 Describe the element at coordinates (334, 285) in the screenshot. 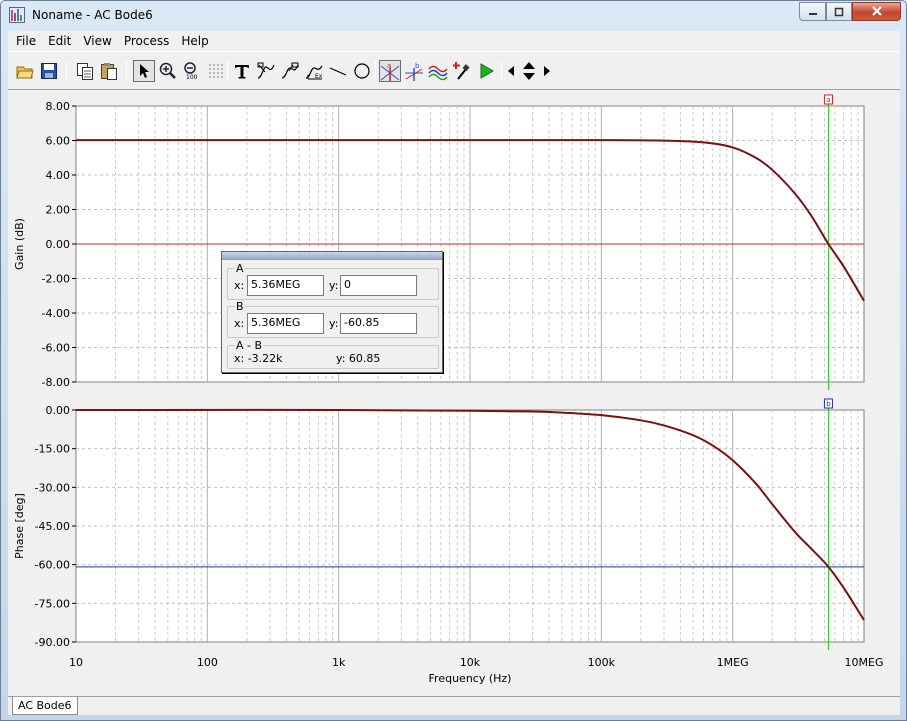

I see `cursor-a-y-label: y:` at that location.